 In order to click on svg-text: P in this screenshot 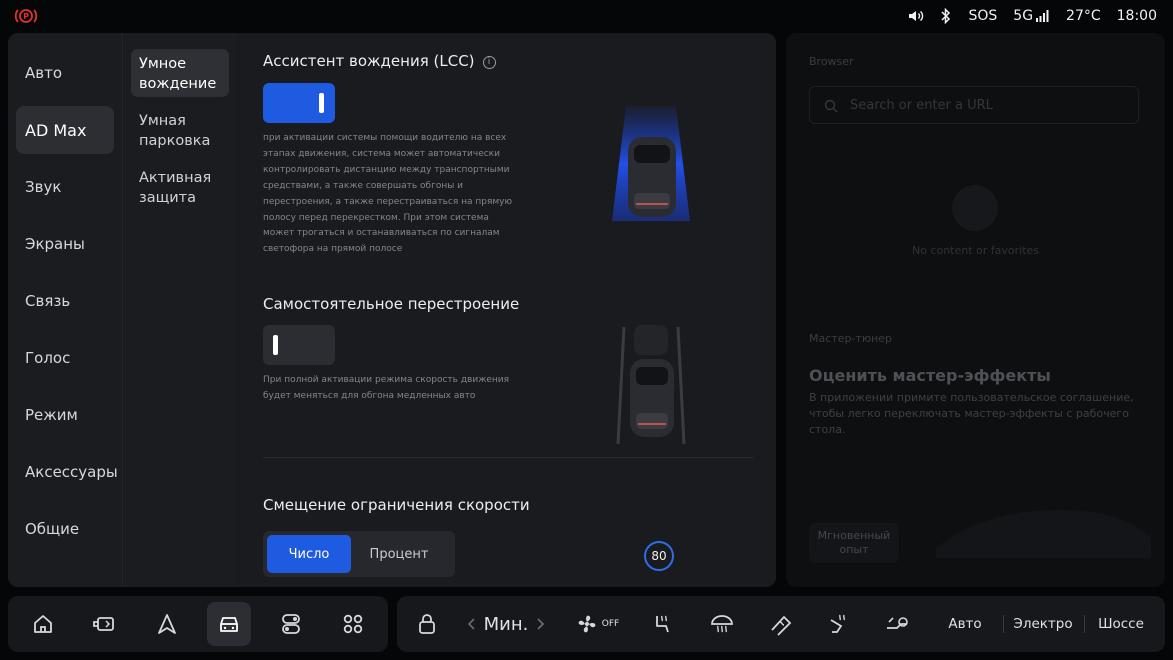, I will do `click(26, 16)`.